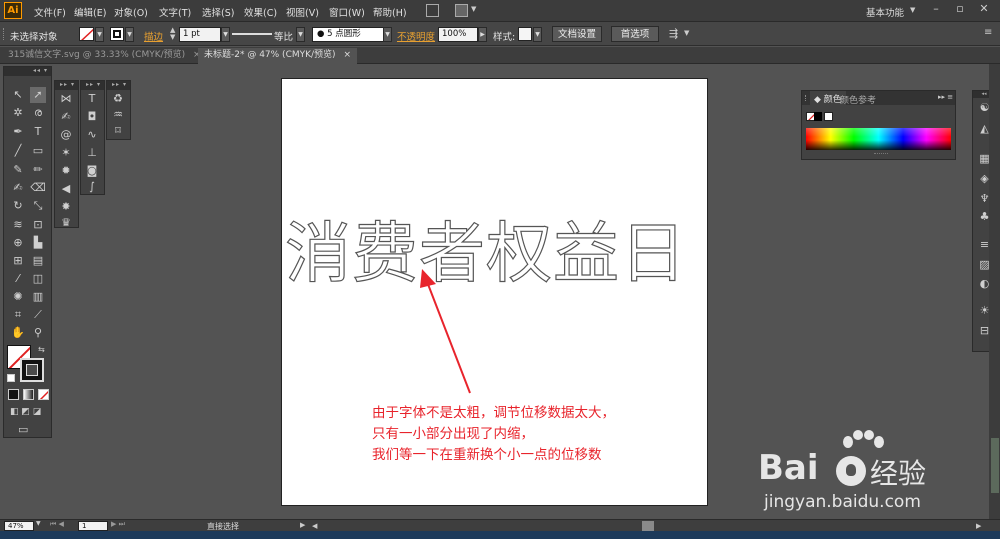 The height and width of the screenshot is (539, 1000). Describe the element at coordinates (66, 153) in the screenshot. I see `pucker-tool-icon: ✶` at that location.